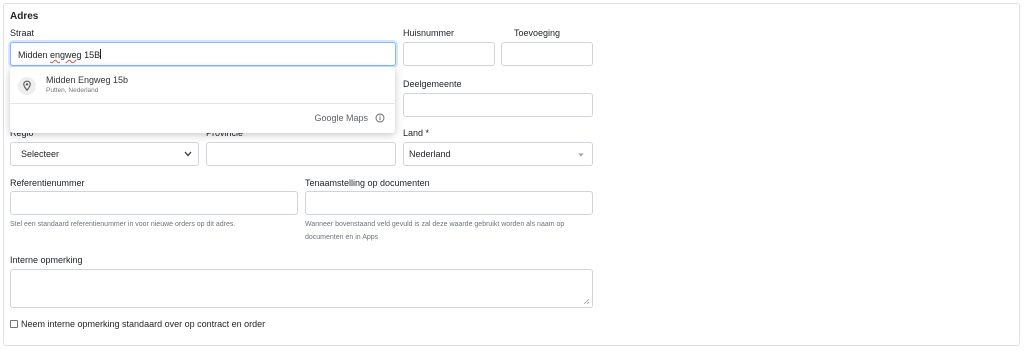  What do you see at coordinates (449, 54) in the screenshot?
I see `house-number-input` at bounding box center [449, 54].